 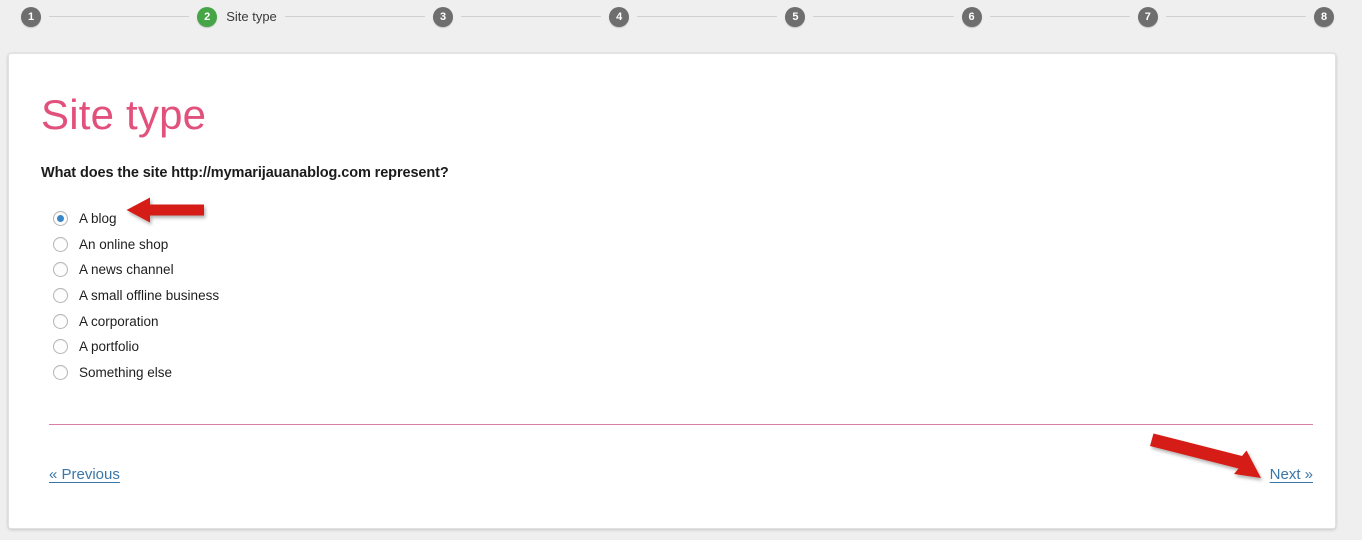 I want to click on step-1-bullet: 1, so click(x=31, y=16).